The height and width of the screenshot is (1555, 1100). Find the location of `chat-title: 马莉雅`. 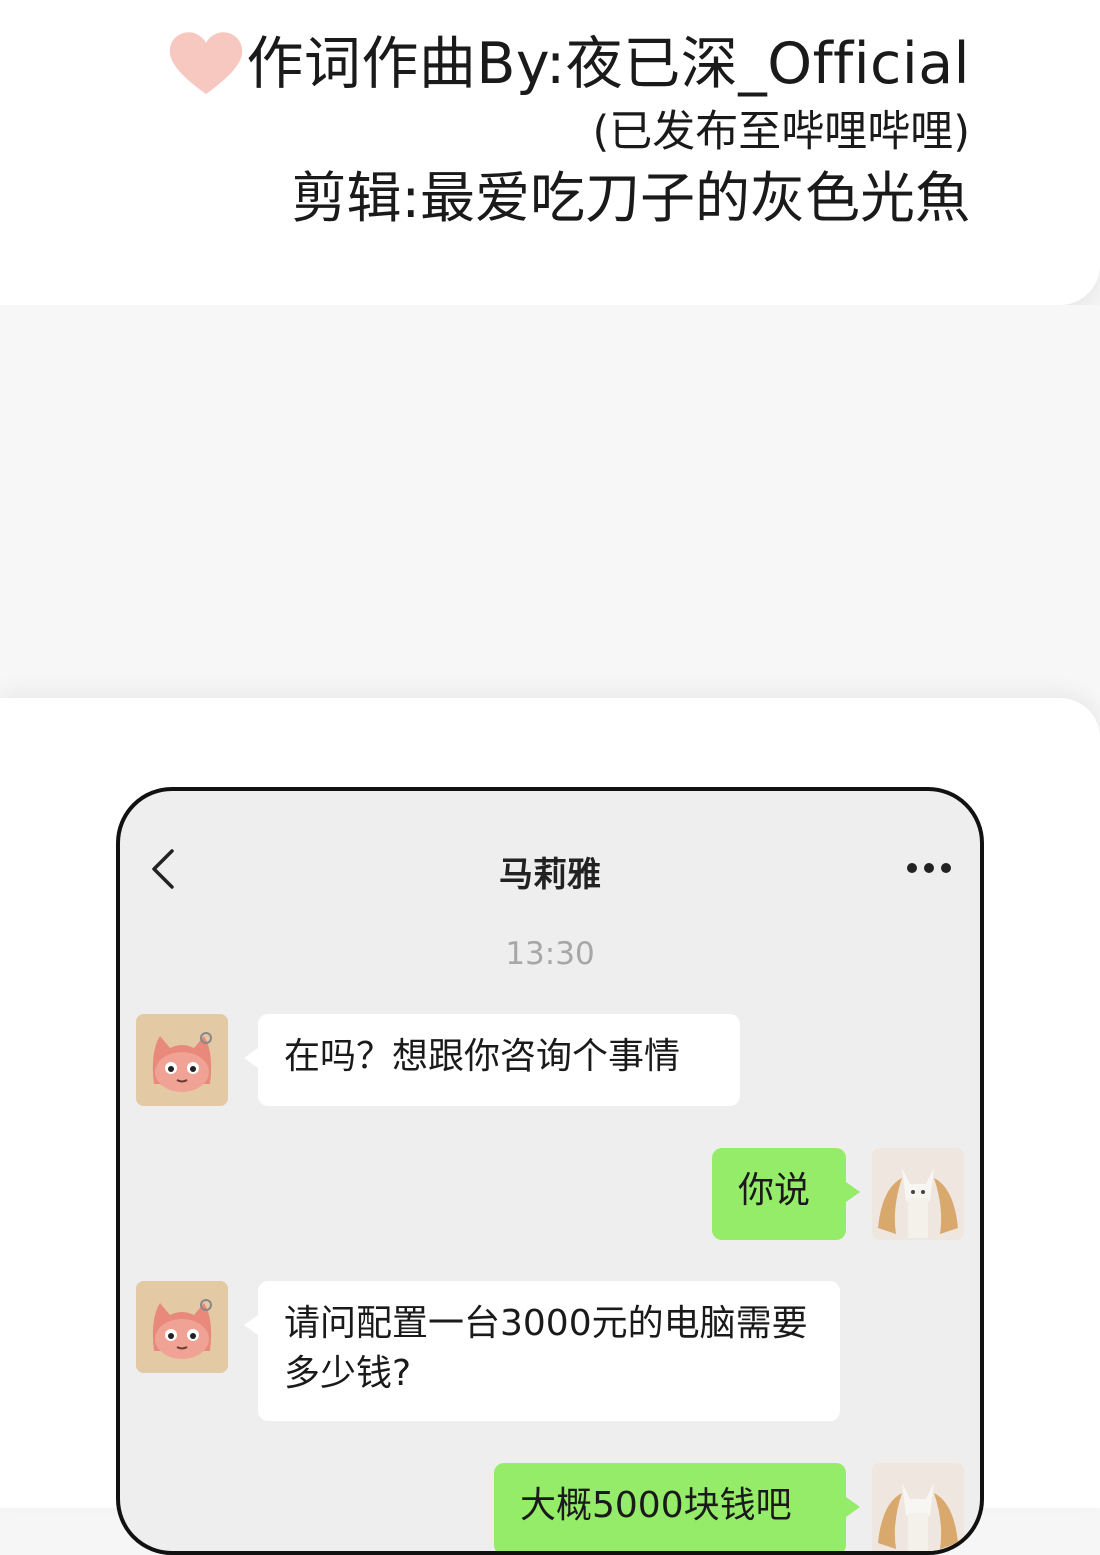

chat-title: 马莉雅 is located at coordinates (550, 875).